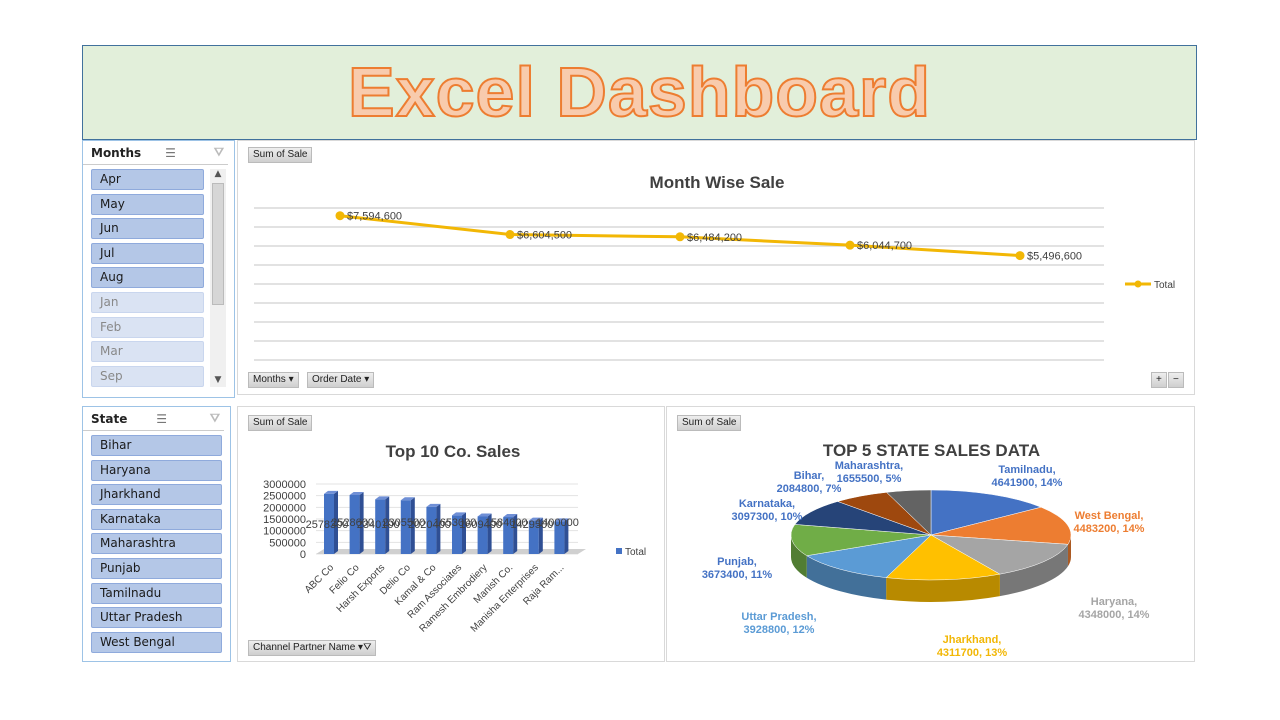 The width and height of the screenshot is (1280, 720). What do you see at coordinates (809, 489) in the screenshot?
I see `pie-label-value: 2084800, 7%` at bounding box center [809, 489].